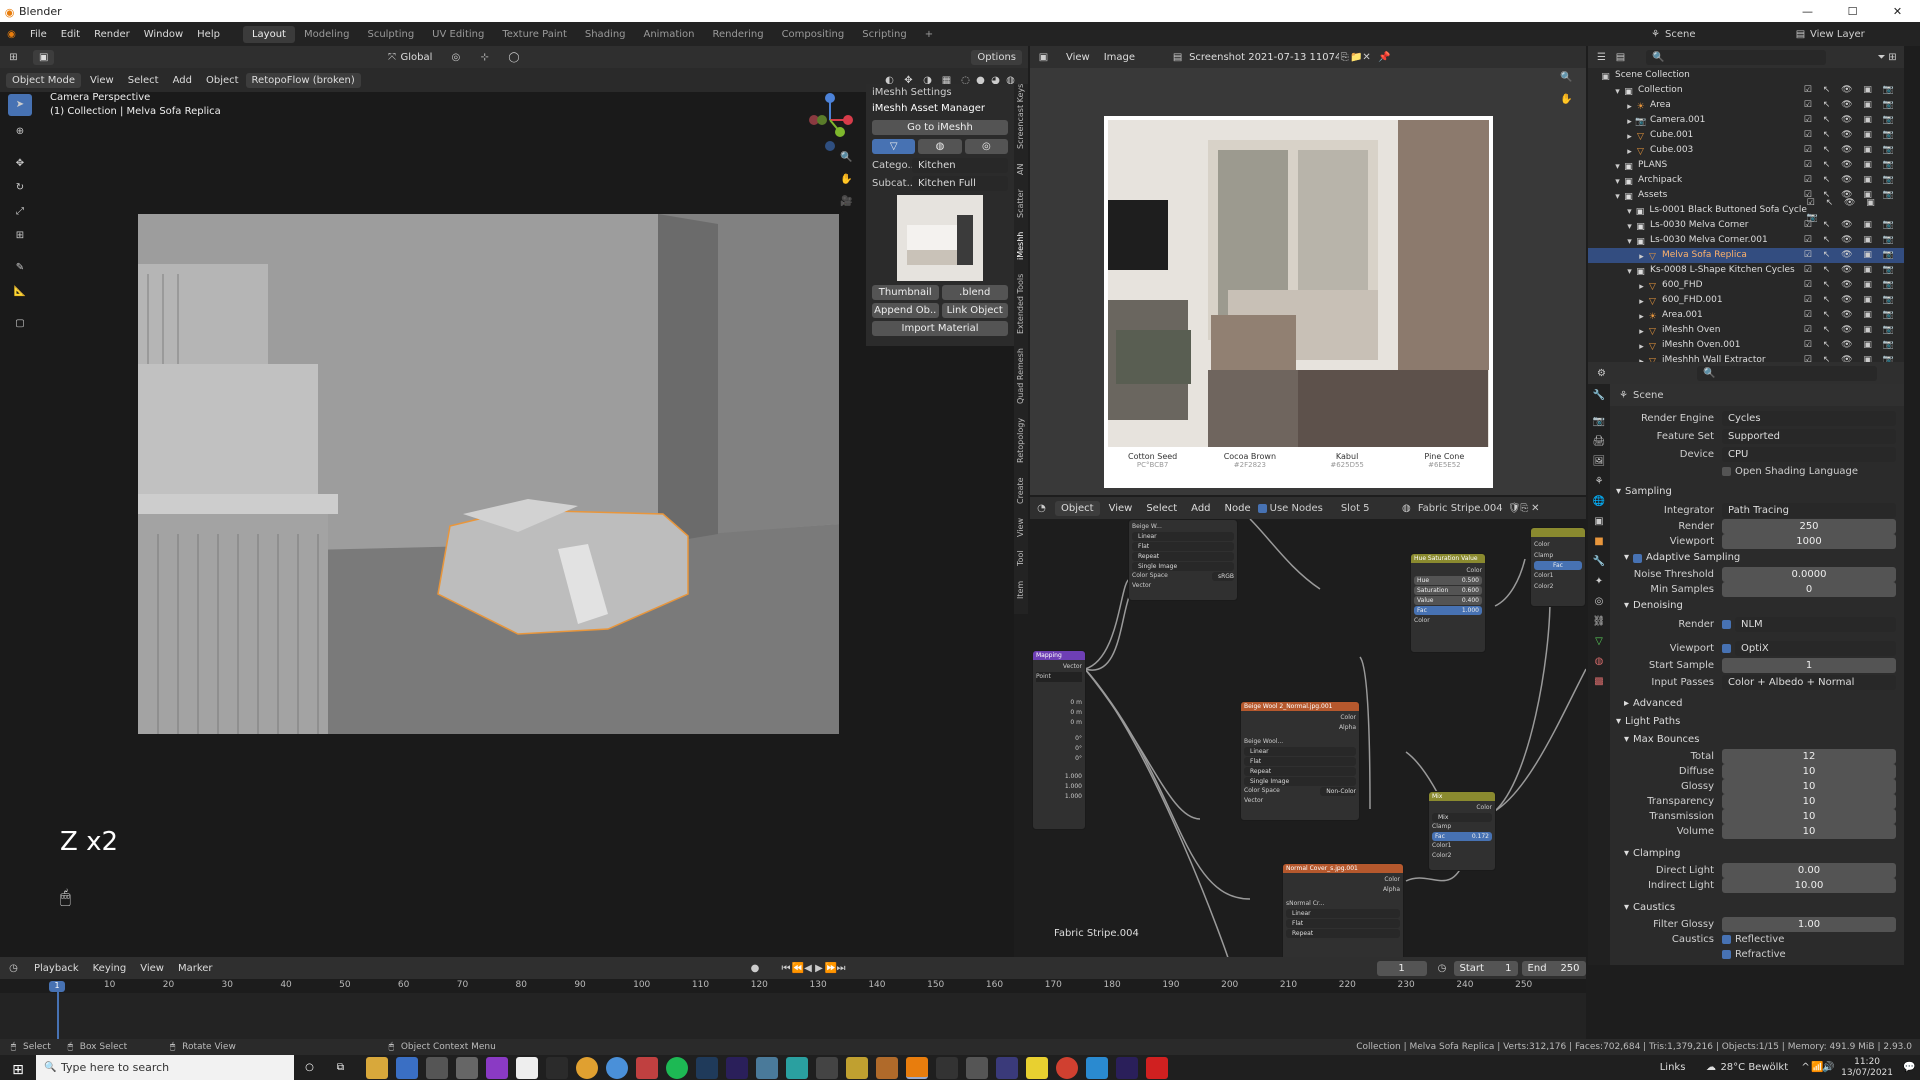 The image size is (1920, 1080). Describe the element at coordinates (268, 34) in the screenshot. I see `tab-layout: Layout` at that location.